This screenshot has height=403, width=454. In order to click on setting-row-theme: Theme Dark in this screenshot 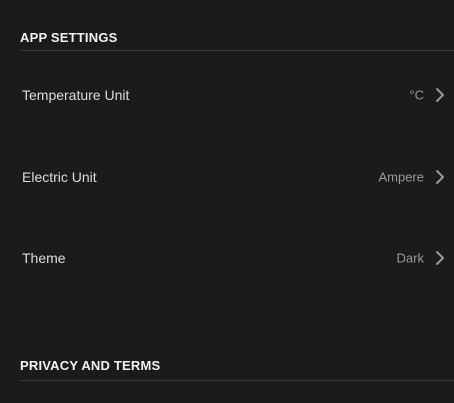, I will do `click(227, 258)`.